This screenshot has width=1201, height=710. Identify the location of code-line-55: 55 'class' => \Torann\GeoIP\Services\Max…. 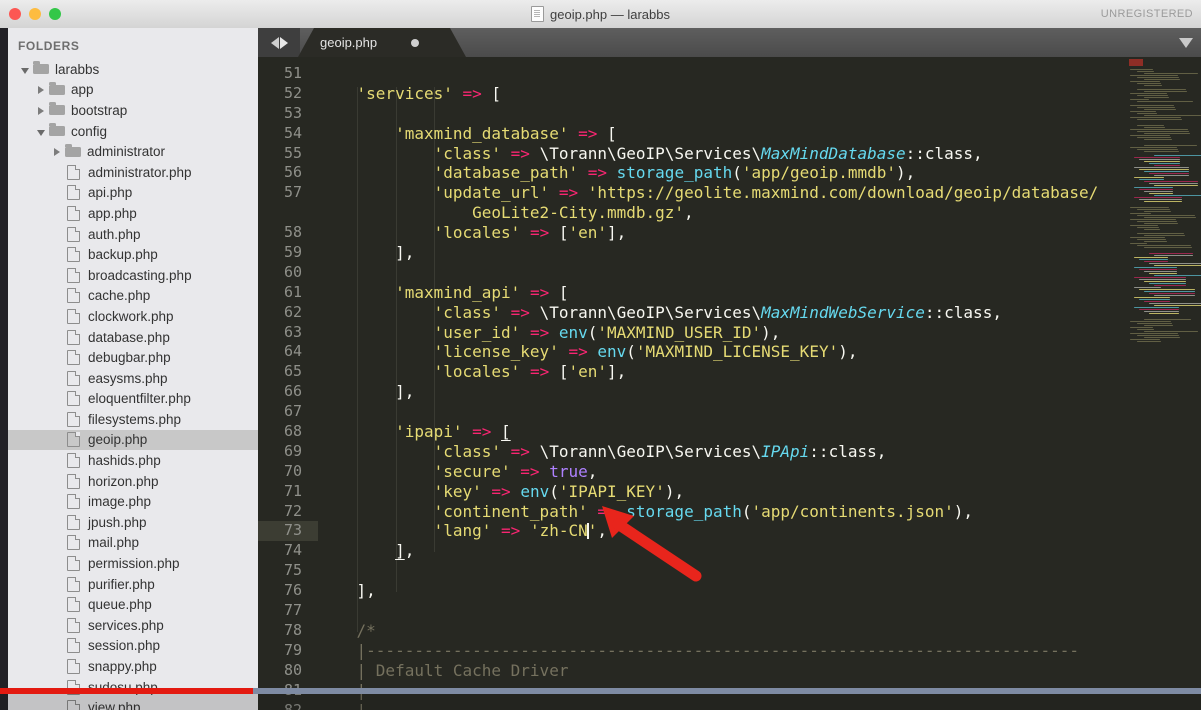
(729, 154).